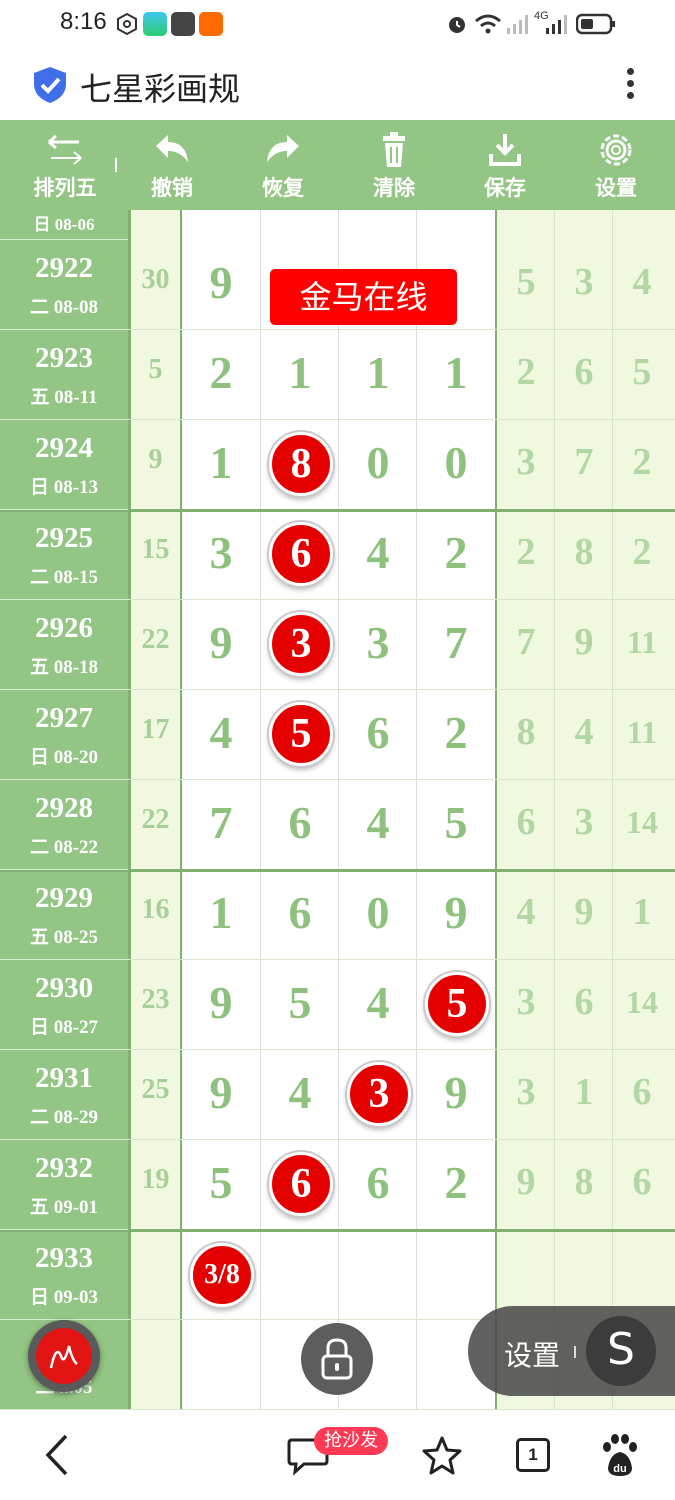 This screenshot has height=1500, width=675. What do you see at coordinates (64, 988) in the screenshot?
I see `issue-number: 2930` at bounding box center [64, 988].